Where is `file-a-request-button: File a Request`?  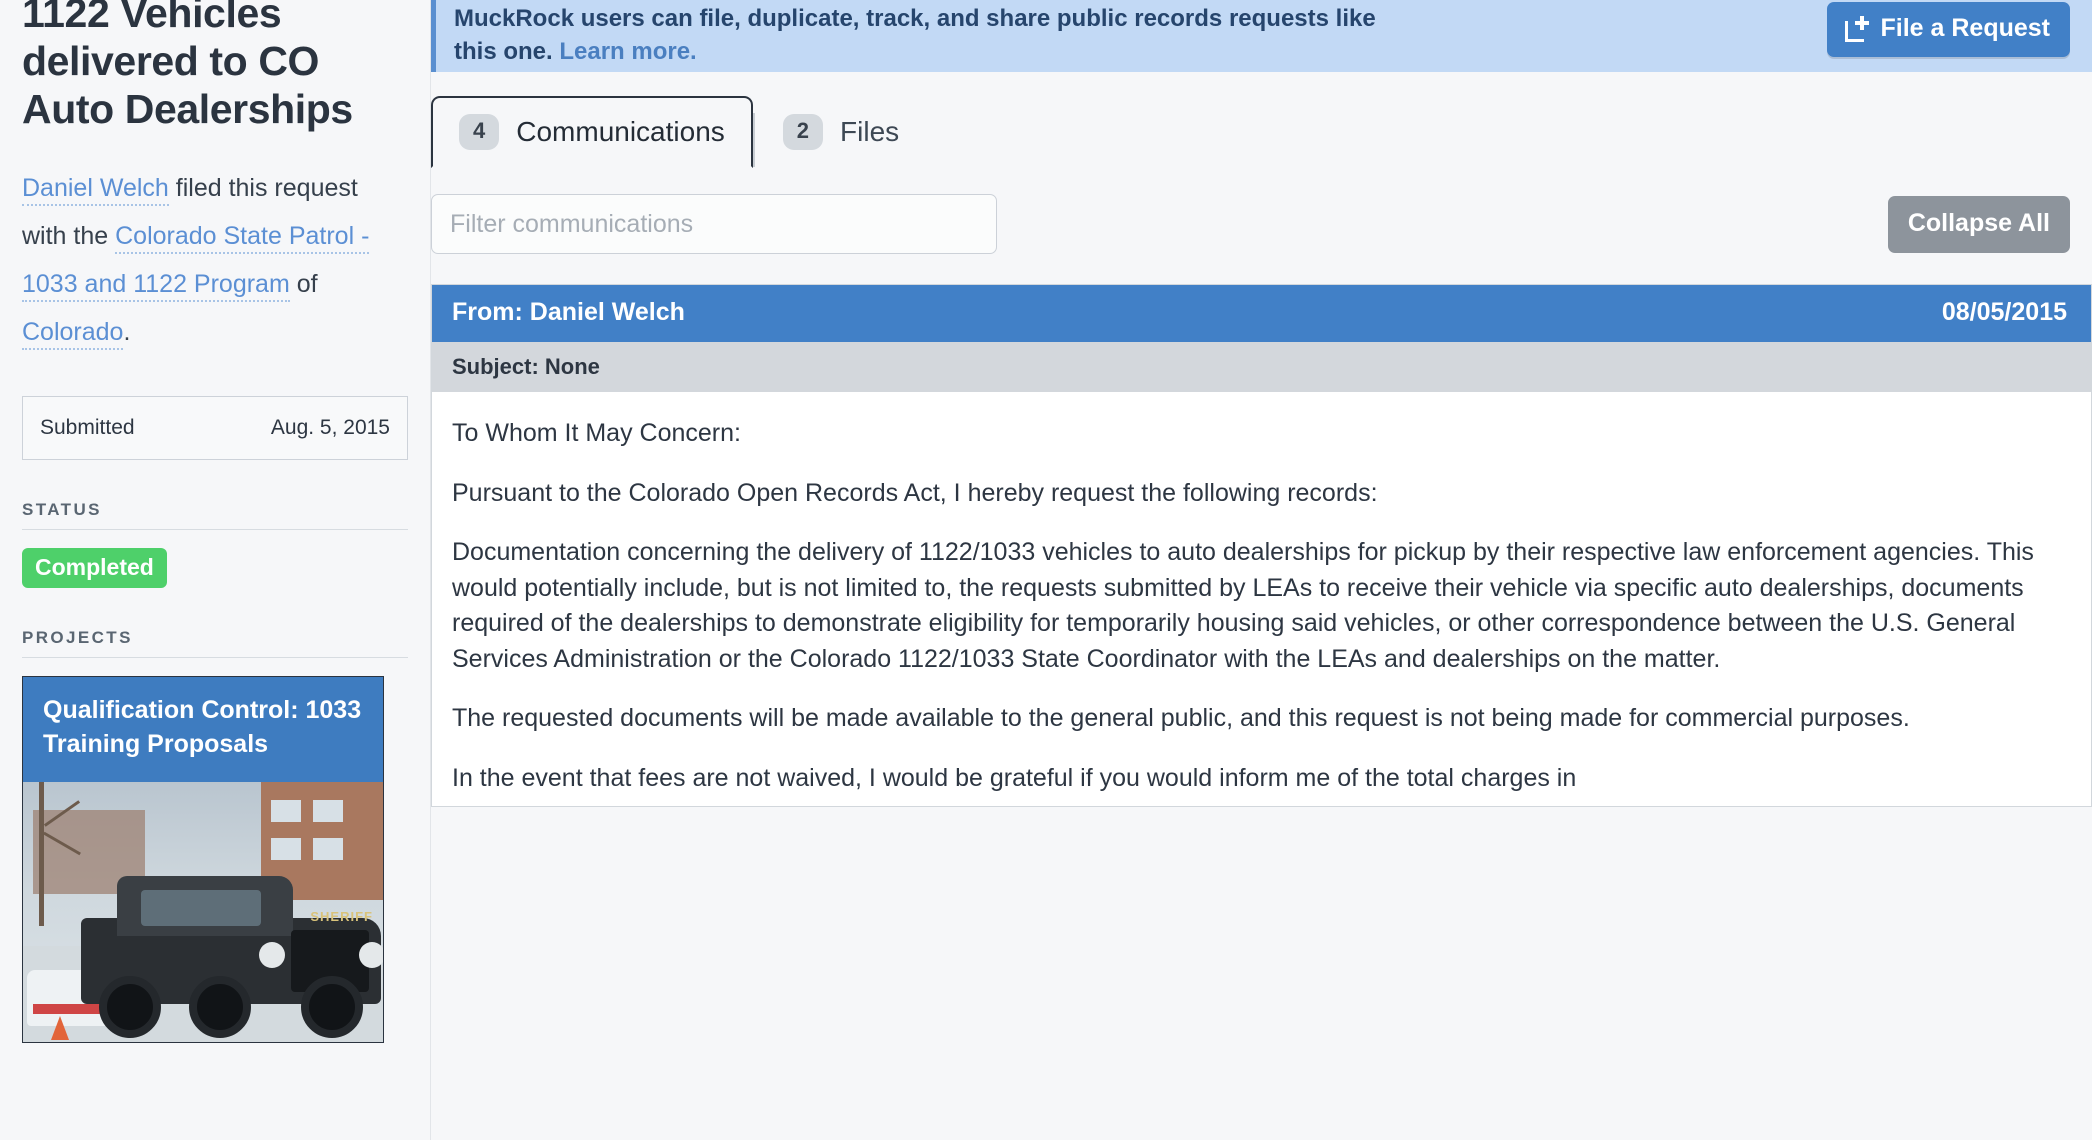
file-a-request-button: File a Request is located at coordinates (1948, 29).